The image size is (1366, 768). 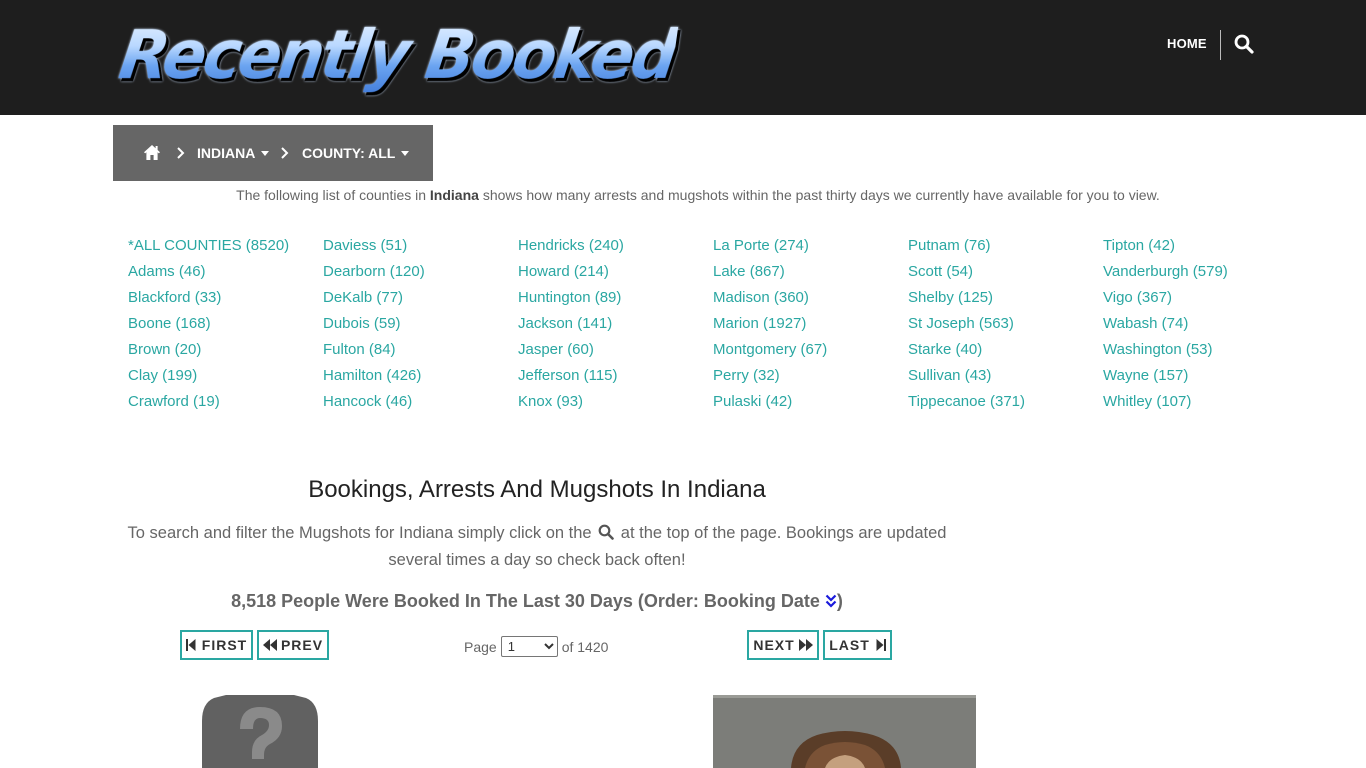 I want to click on breadcrumb-state-dropdown: INDIANA, so click(x=233, y=153).